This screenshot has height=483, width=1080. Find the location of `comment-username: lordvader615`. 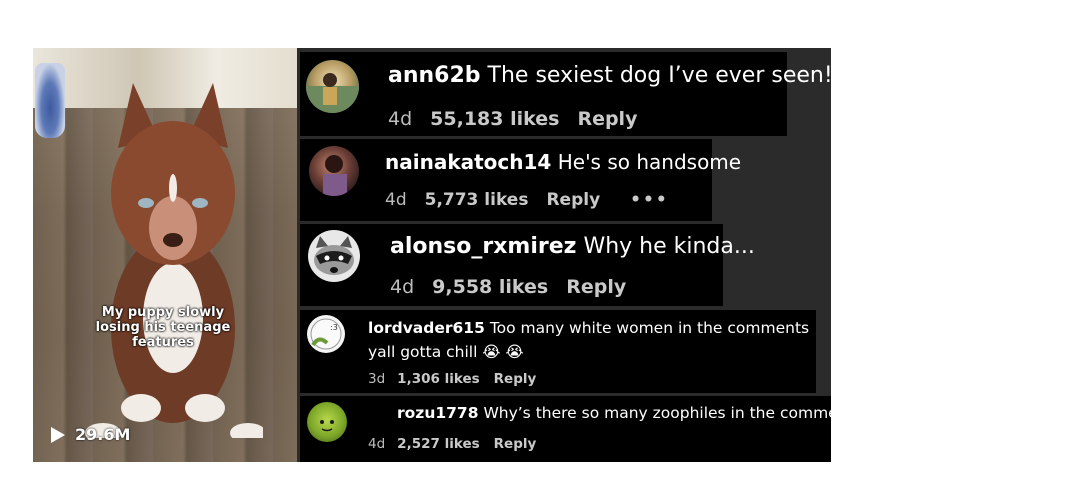

comment-username: lordvader615 is located at coordinates (426, 328).